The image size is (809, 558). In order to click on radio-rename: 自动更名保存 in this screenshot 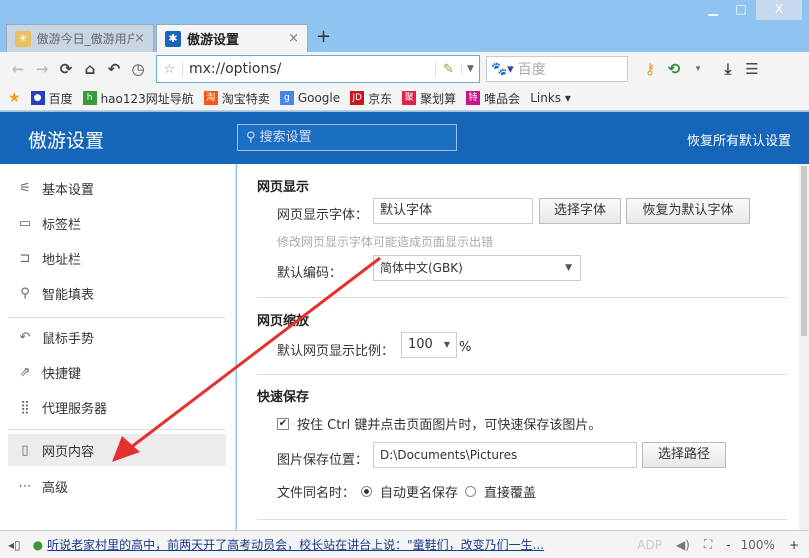, I will do `click(409, 491)`.